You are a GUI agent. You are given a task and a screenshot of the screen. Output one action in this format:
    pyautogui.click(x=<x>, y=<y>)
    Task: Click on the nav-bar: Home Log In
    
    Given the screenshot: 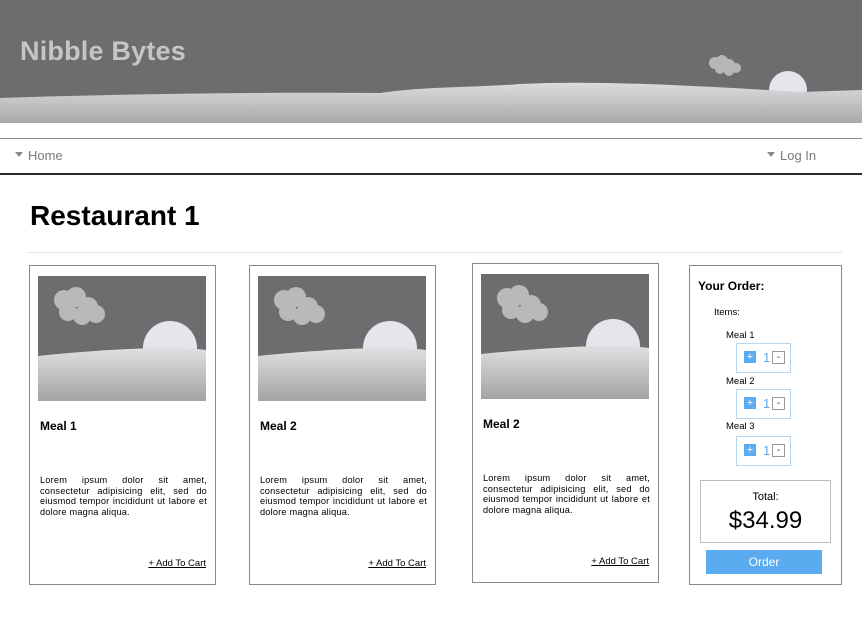 What is the action you would take?
    pyautogui.click(x=431, y=156)
    